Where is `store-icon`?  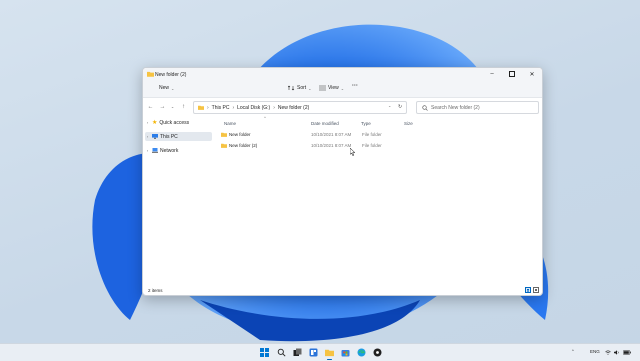
store-icon is located at coordinates (345, 353).